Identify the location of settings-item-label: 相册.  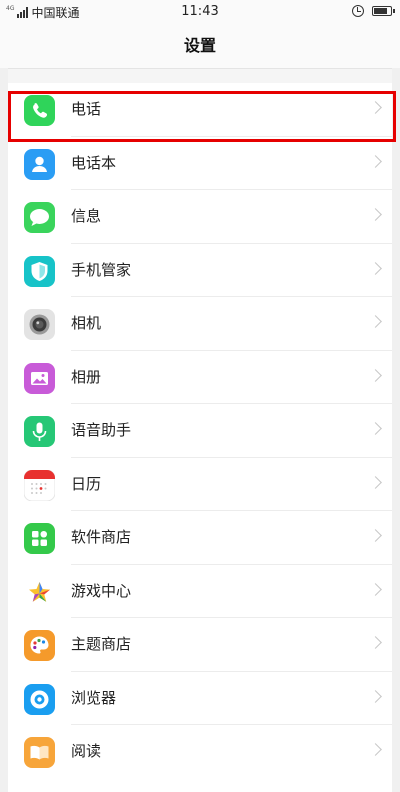
(86, 376).